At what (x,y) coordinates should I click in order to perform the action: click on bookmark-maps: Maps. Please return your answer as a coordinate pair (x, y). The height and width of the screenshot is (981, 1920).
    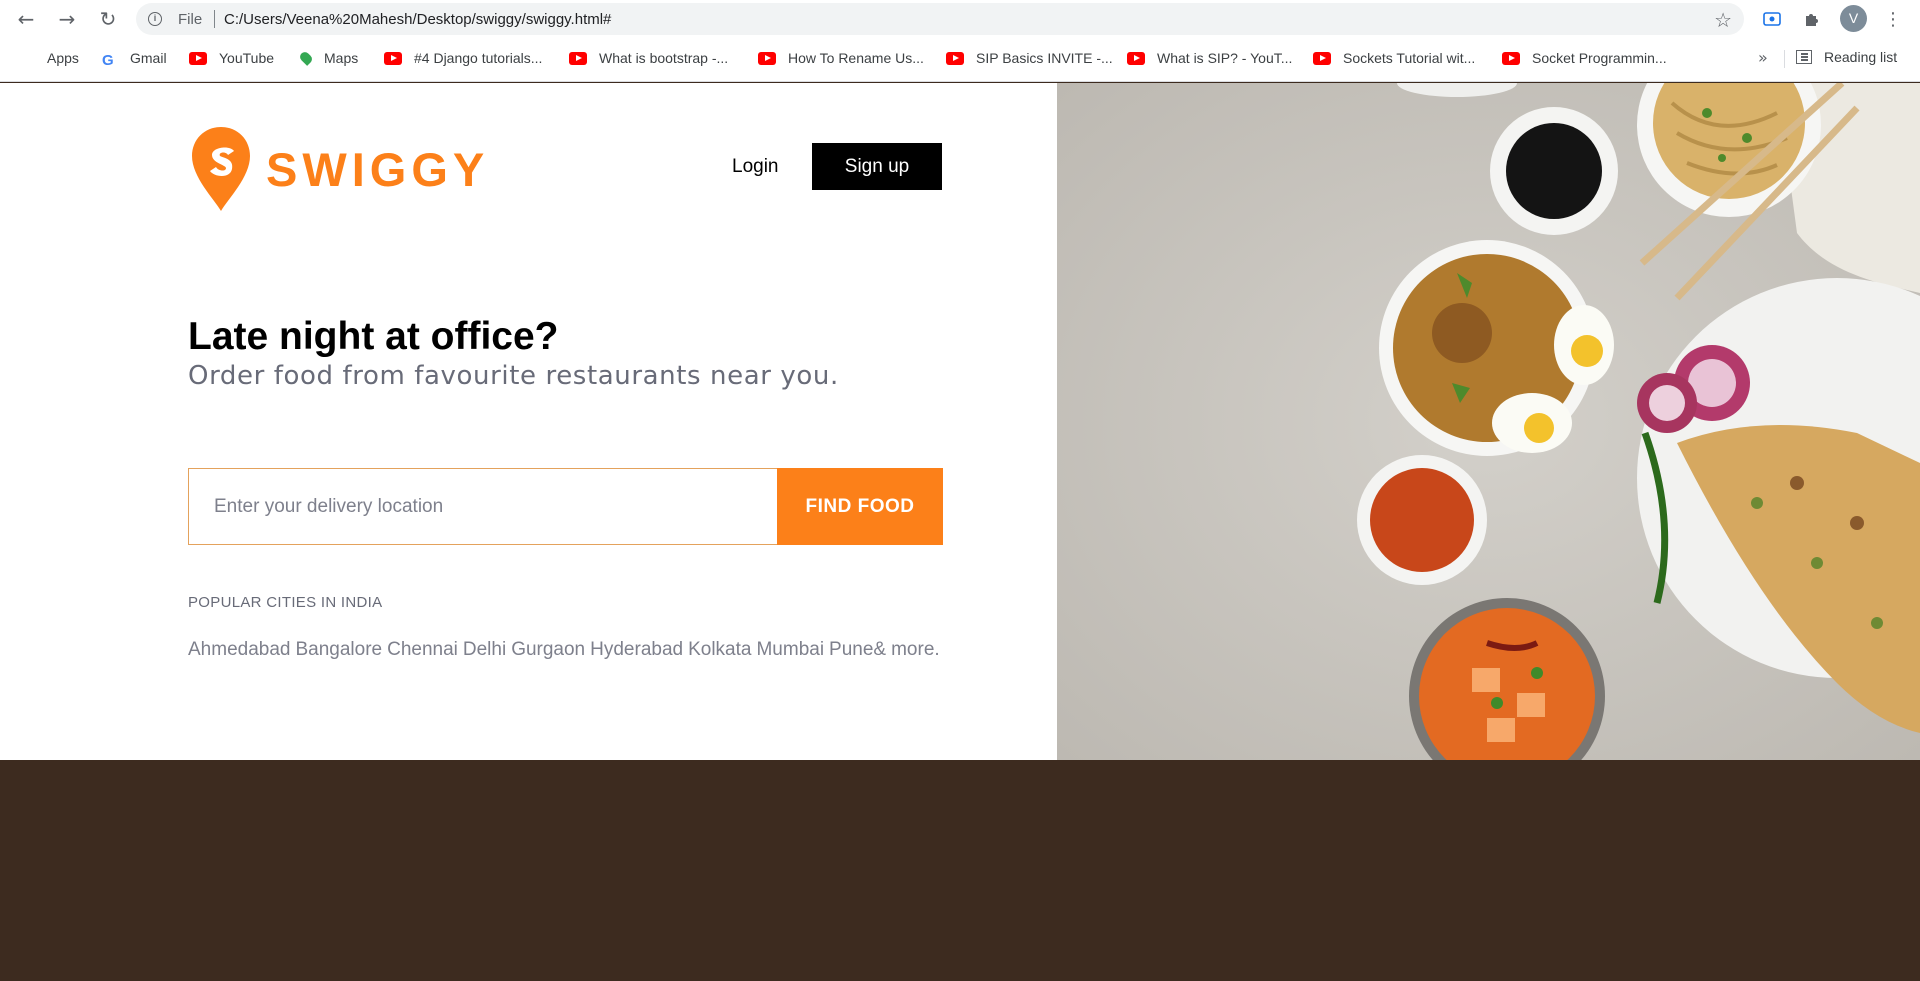
    Looking at the image, I should click on (328, 58).